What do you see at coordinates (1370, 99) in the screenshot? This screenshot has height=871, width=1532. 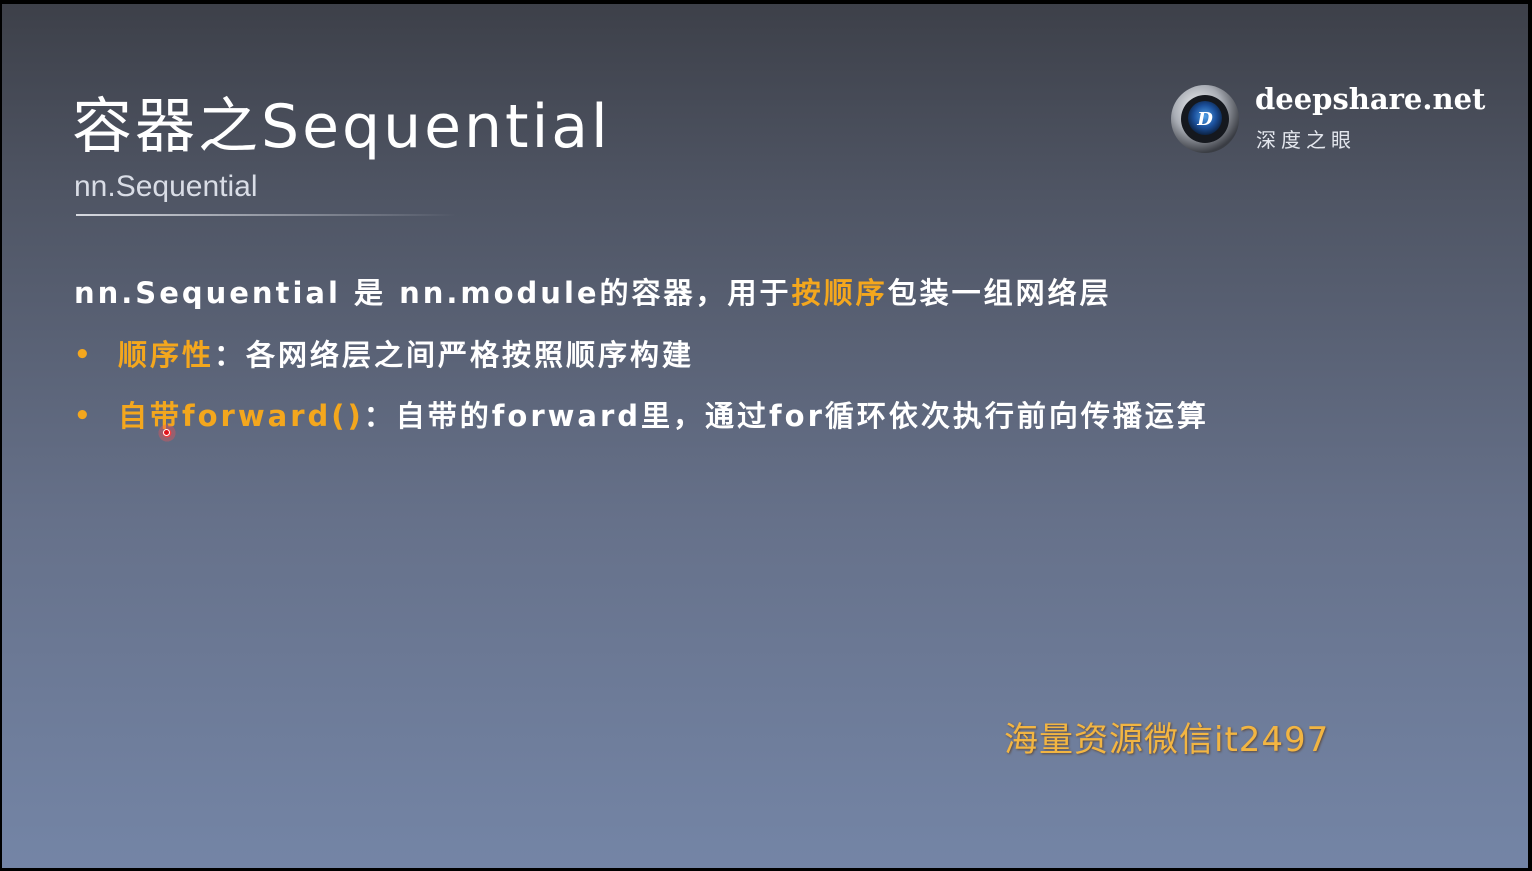 I see `logo-name: deepshare.net` at bounding box center [1370, 99].